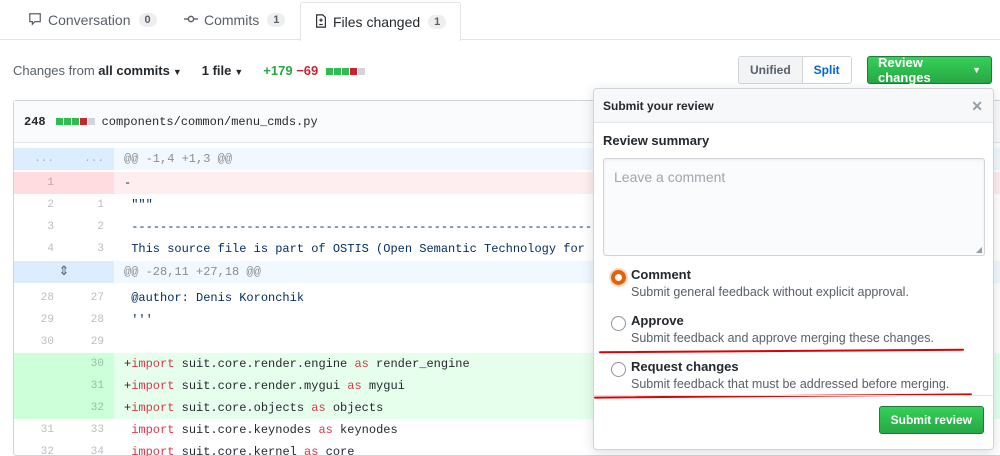  I want to click on tab-label: Files changed, so click(377, 22).